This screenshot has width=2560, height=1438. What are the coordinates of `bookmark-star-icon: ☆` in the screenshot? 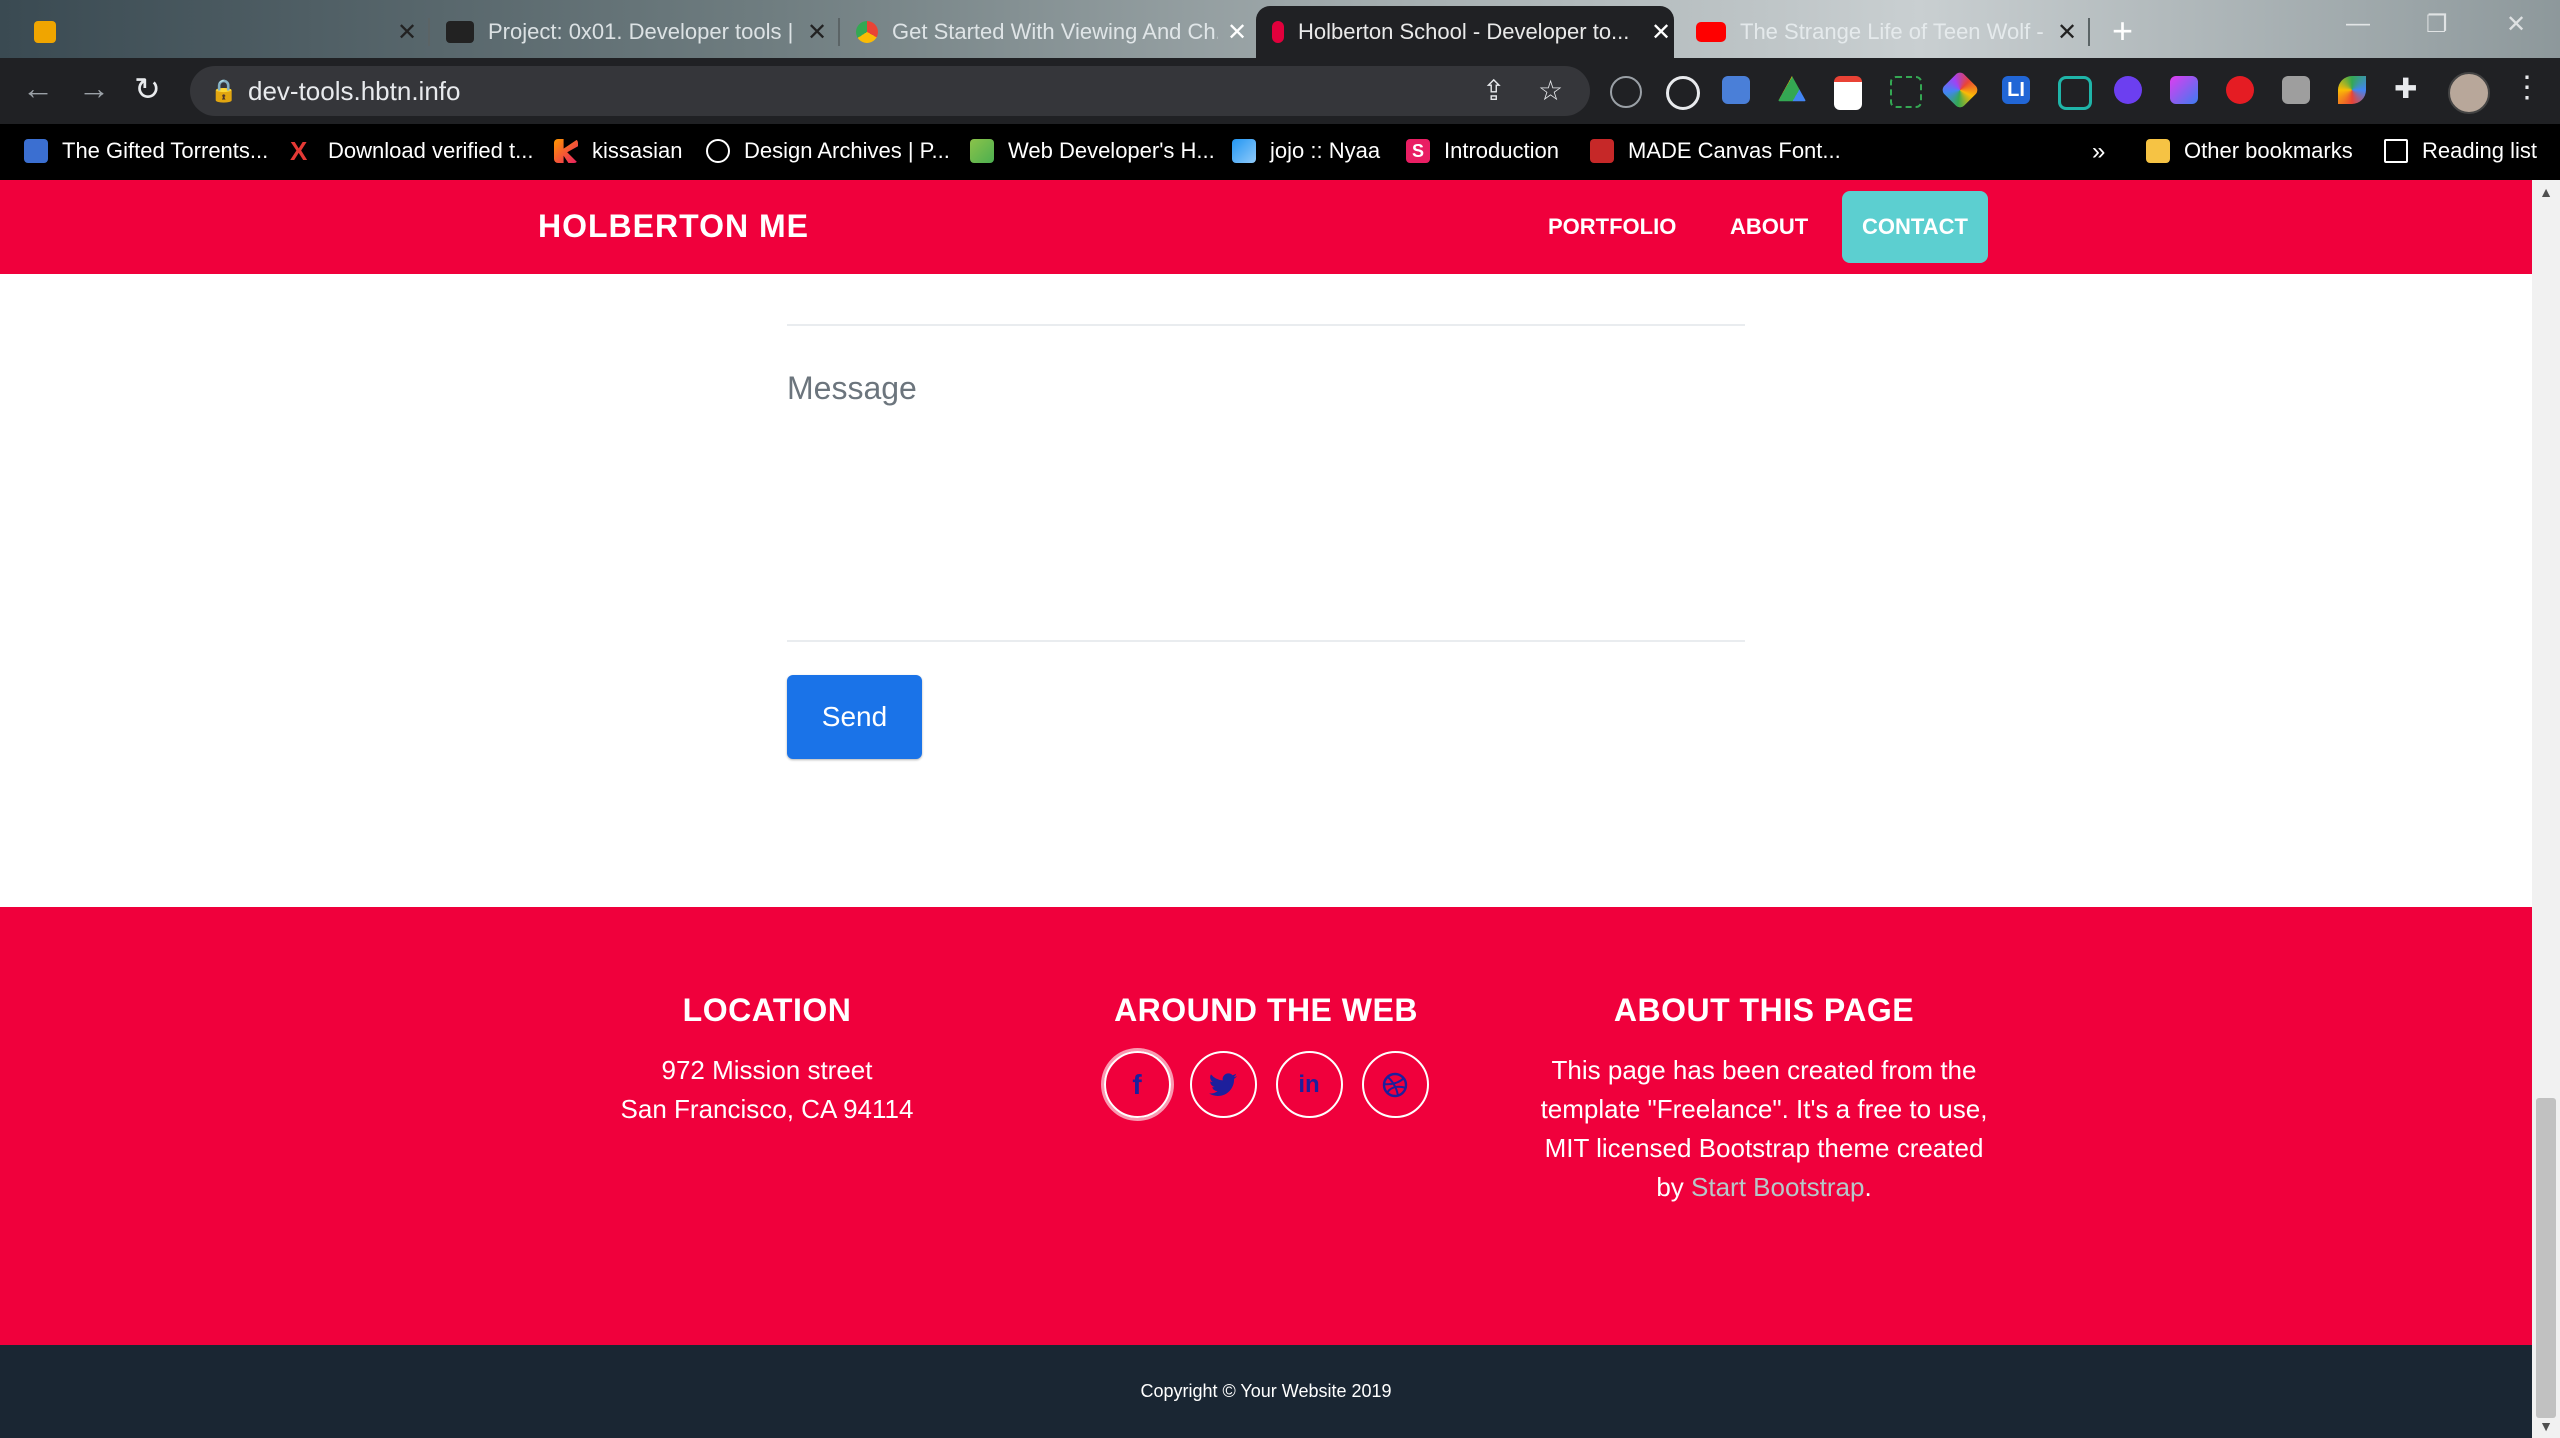 It's located at (1550, 90).